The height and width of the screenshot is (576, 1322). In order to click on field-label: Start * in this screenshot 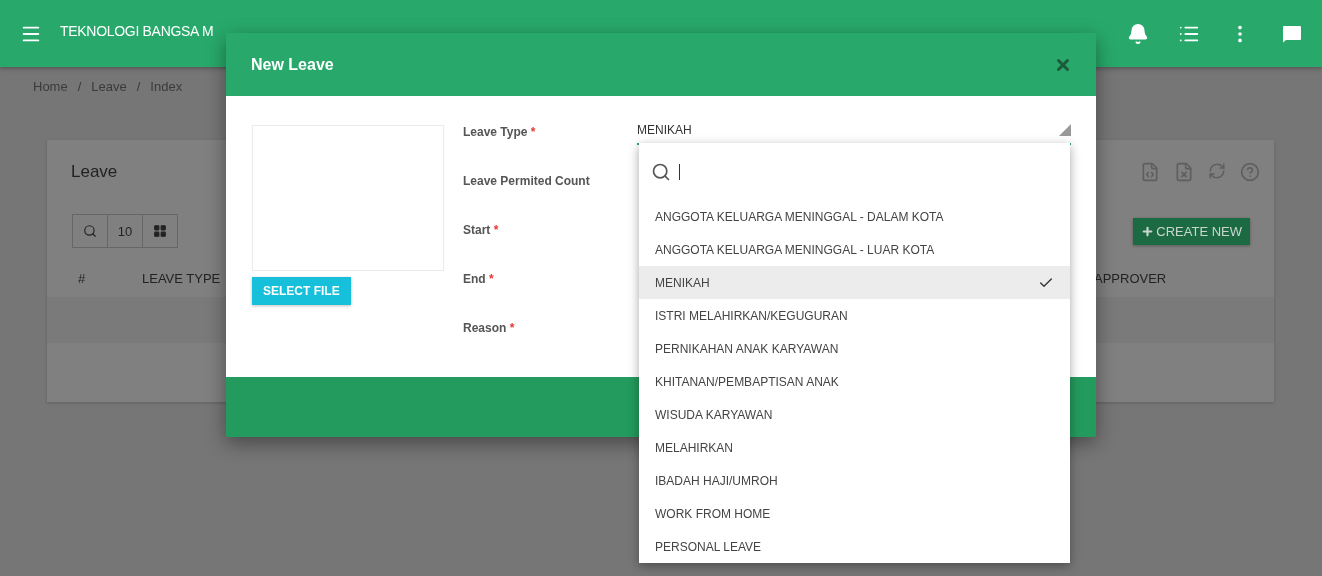, I will do `click(481, 231)`.